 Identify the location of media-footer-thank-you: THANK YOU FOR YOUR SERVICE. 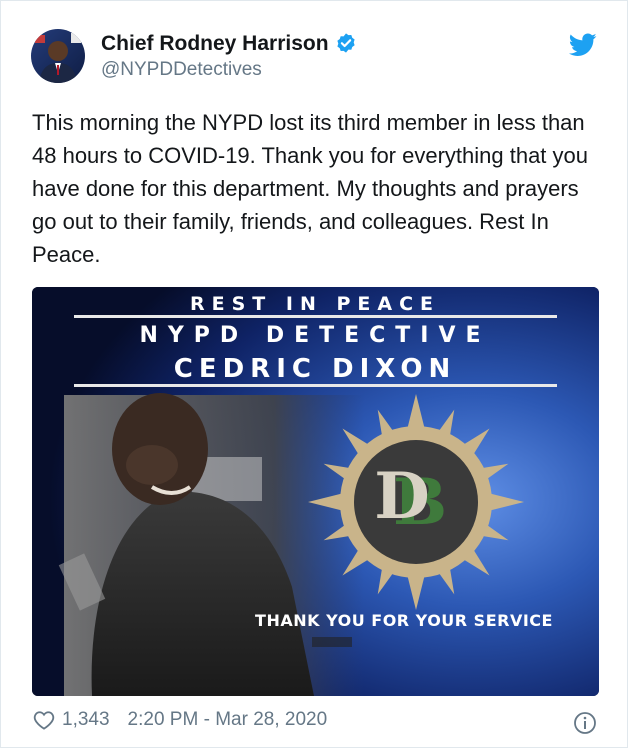
(404, 620).